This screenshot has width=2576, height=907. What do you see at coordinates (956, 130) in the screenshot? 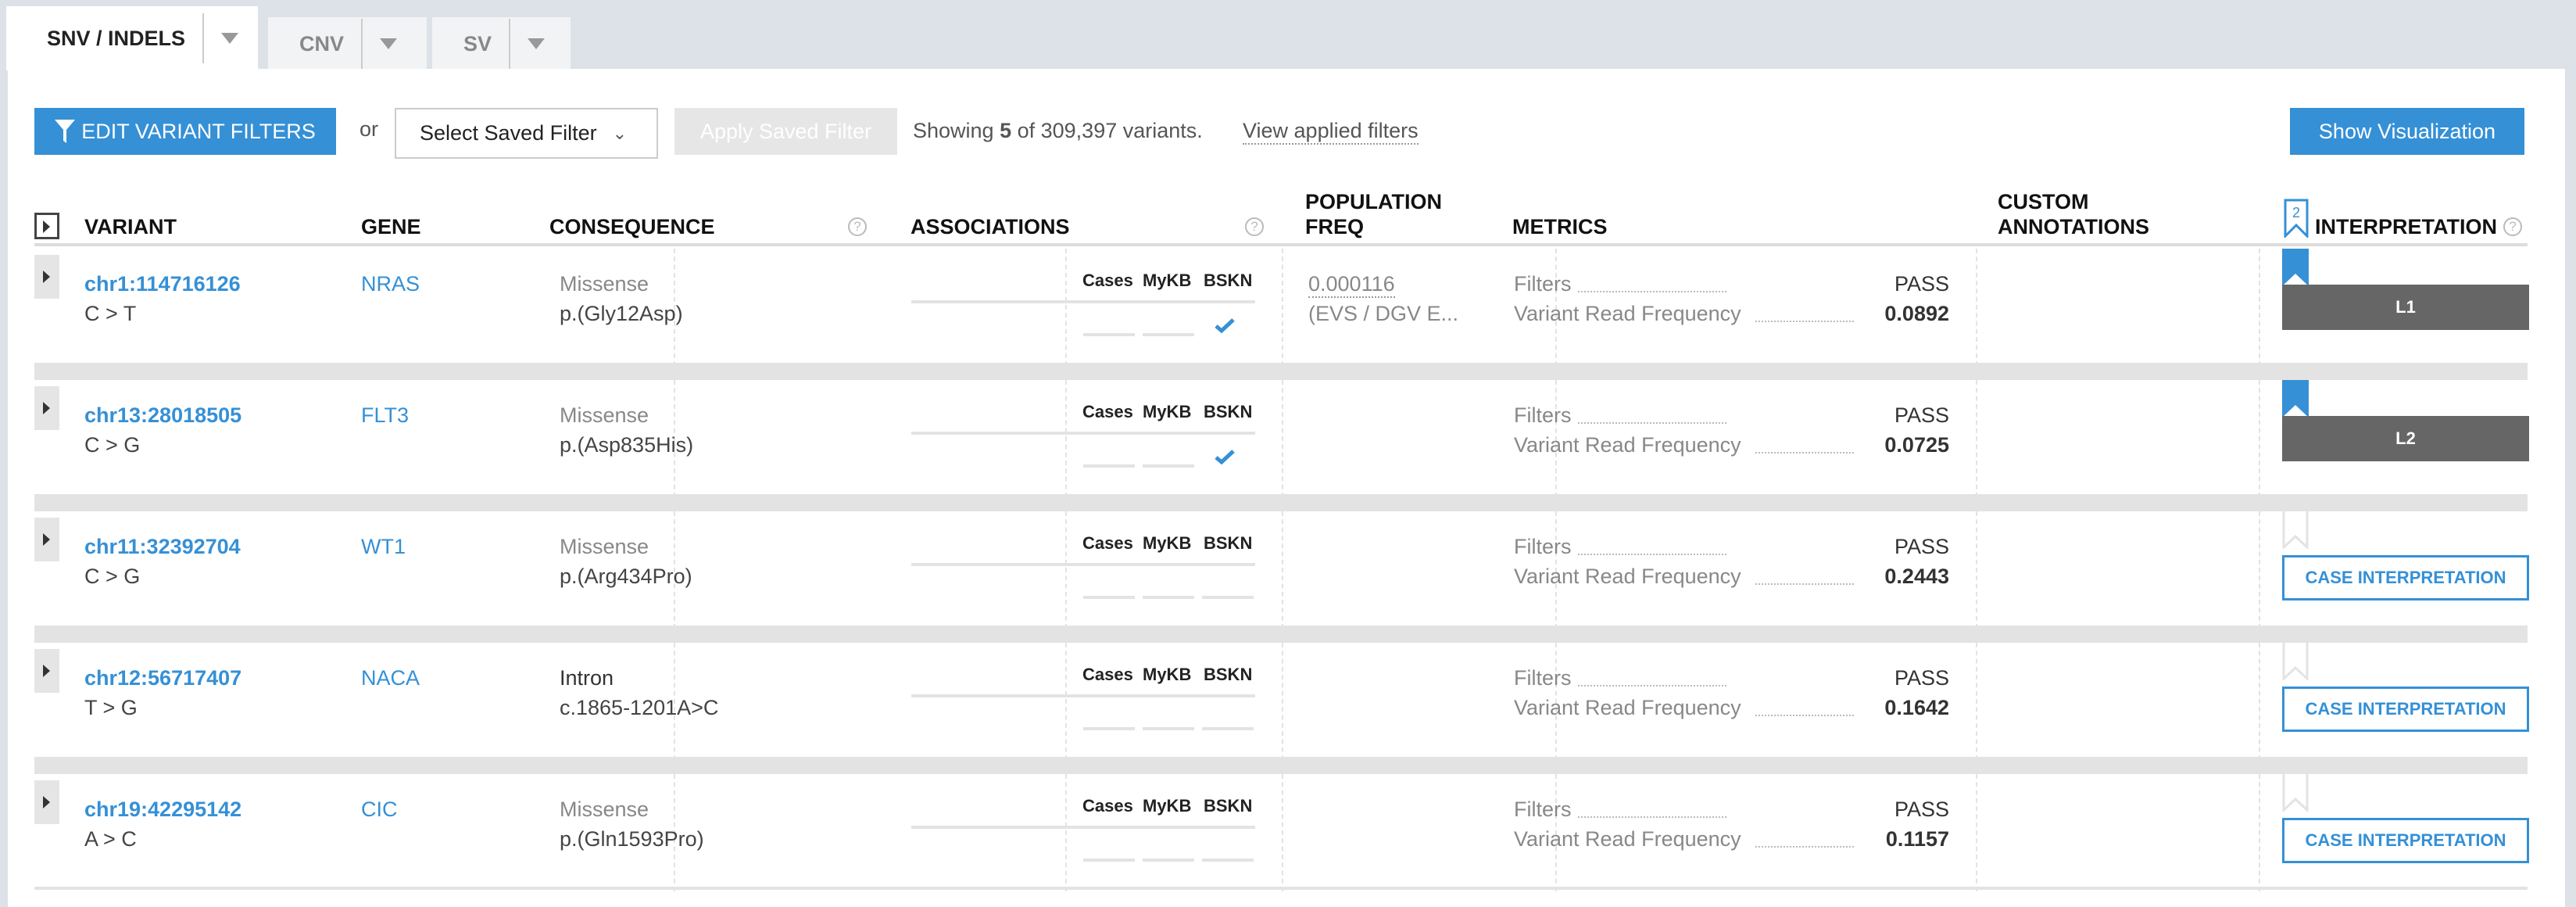
I see `showing-prefix: Showing` at bounding box center [956, 130].